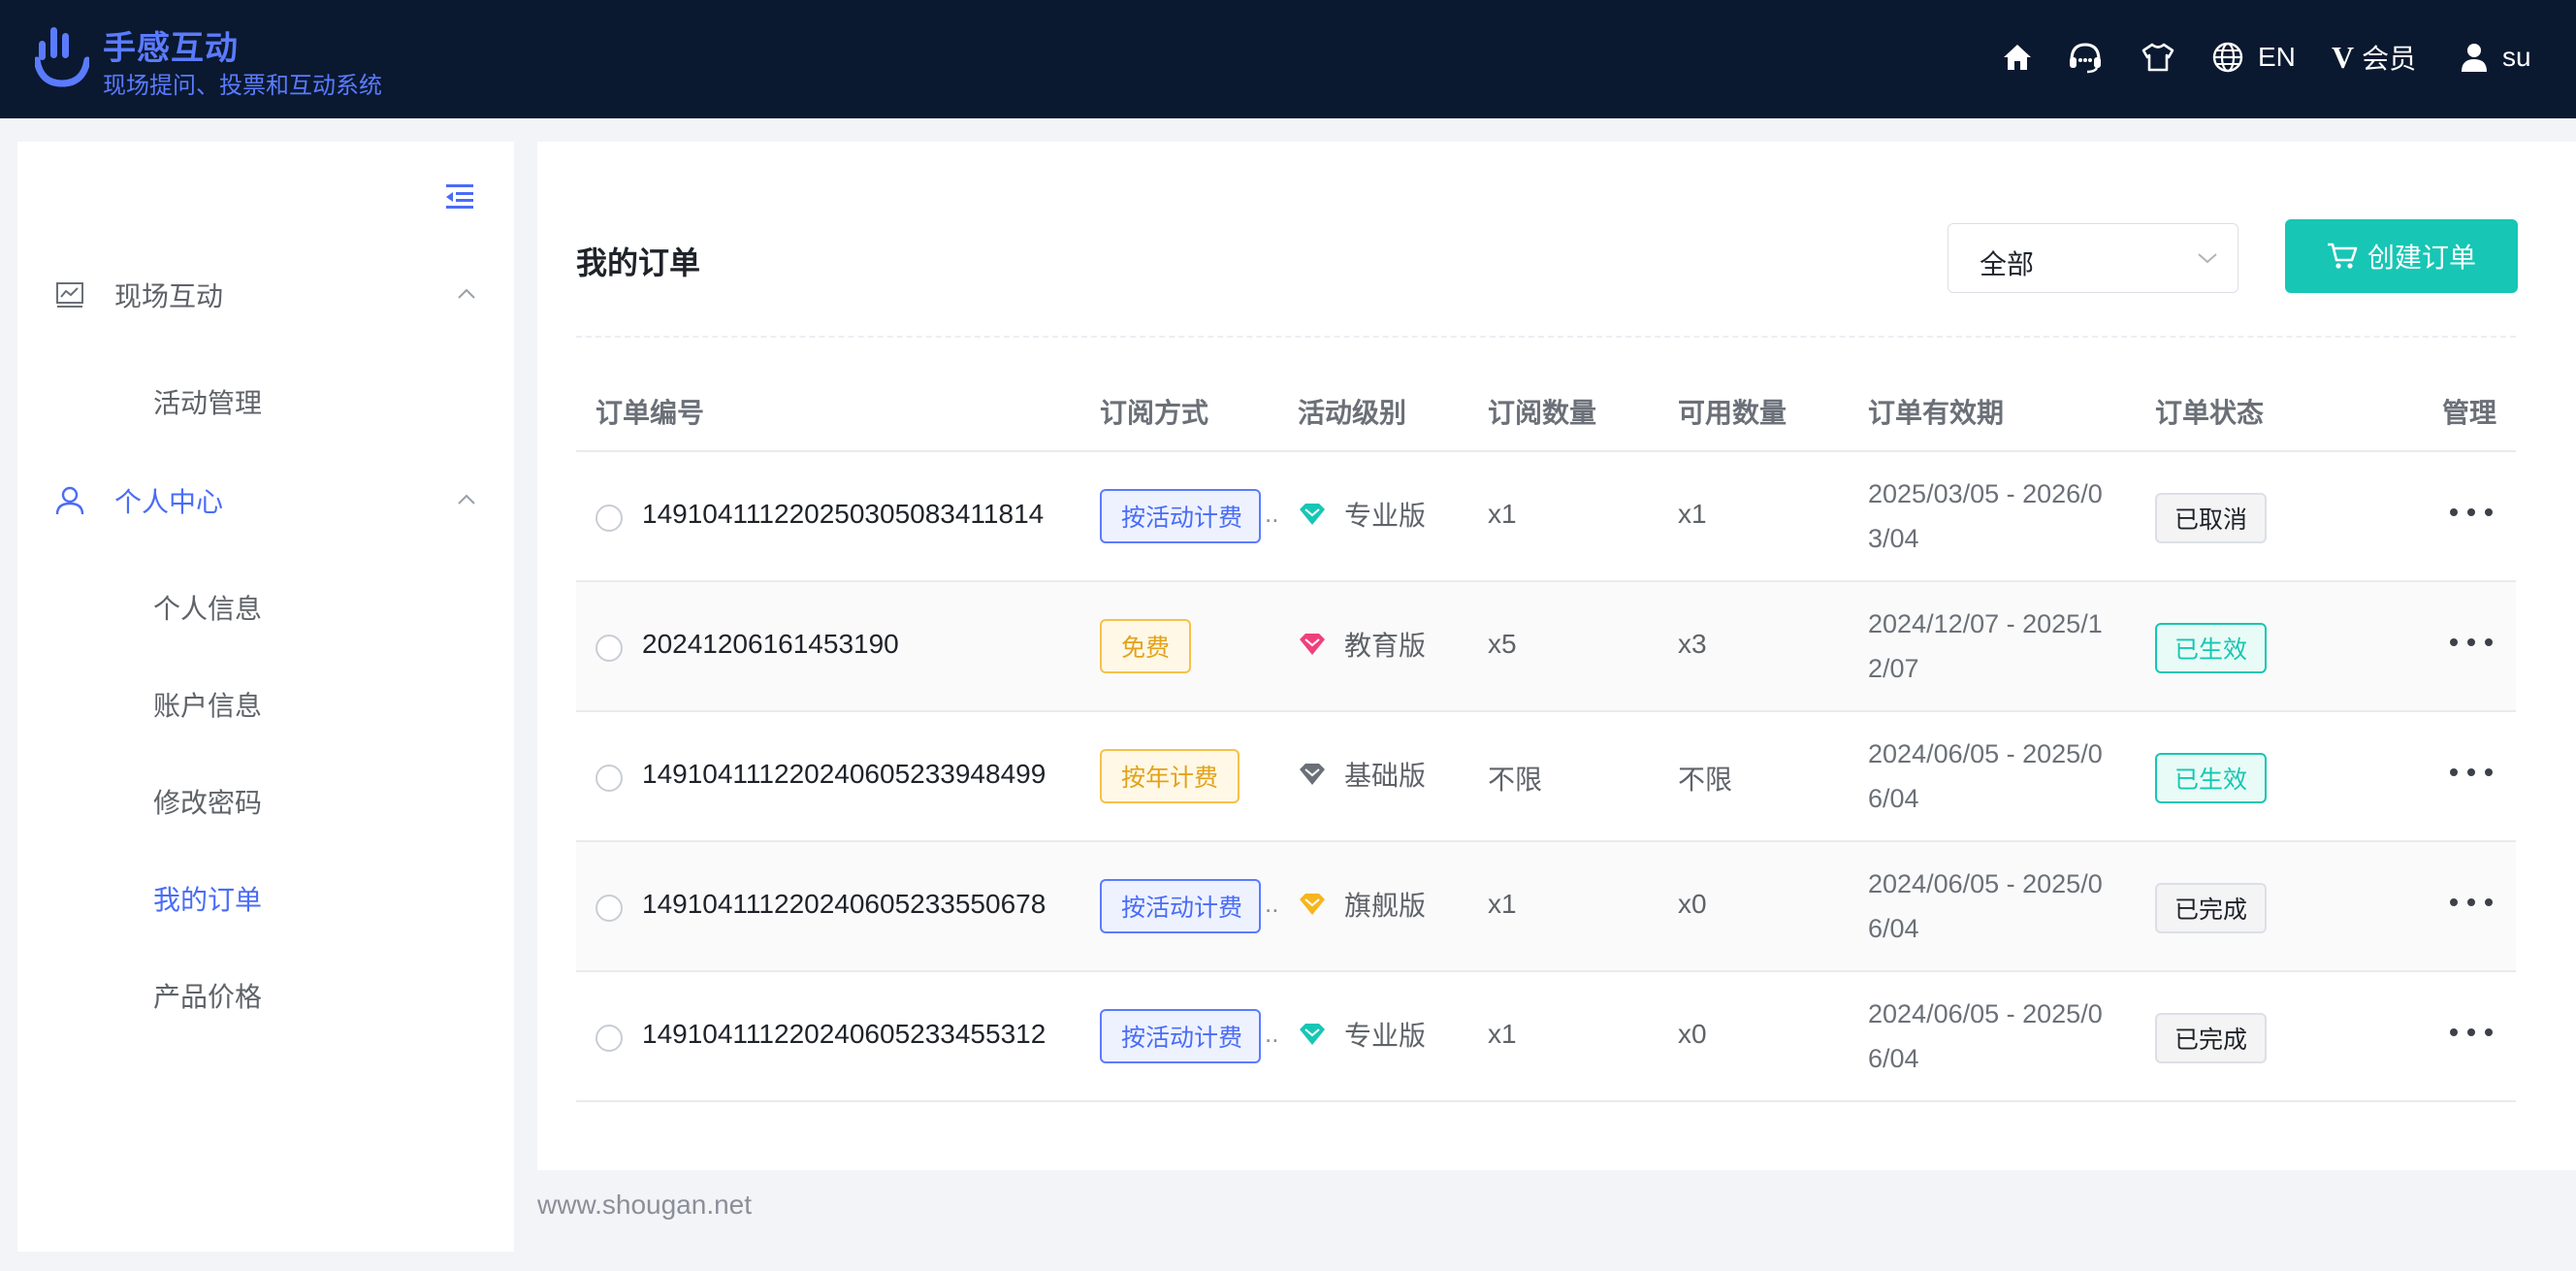 The image size is (2576, 1271). Describe the element at coordinates (1154, 413) in the screenshot. I see `column-header-subscription: 订阅方式` at that location.